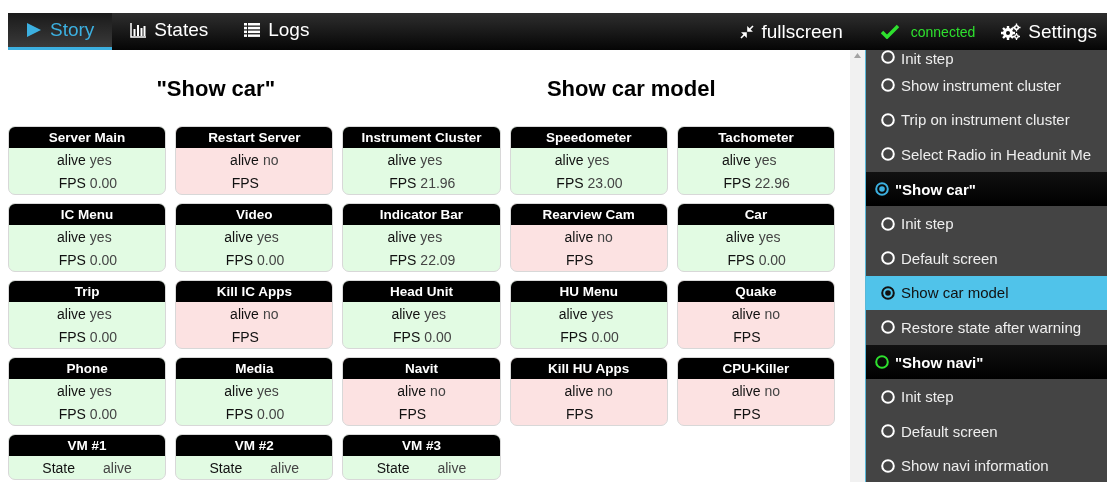 The image size is (1107, 482). What do you see at coordinates (87, 445) in the screenshot?
I see `card-title: VM #1` at bounding box center [87, 445].